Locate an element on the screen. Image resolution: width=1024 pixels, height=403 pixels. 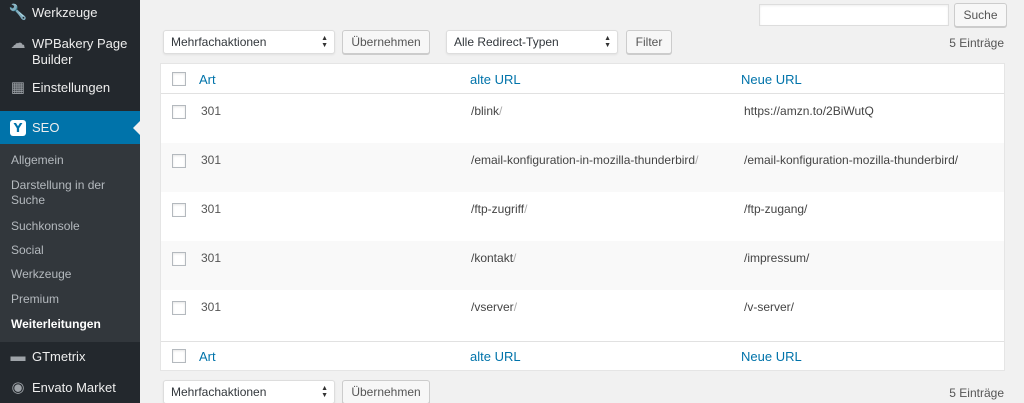
select-all-checkbox-footer is located at coordinates (179, 356).